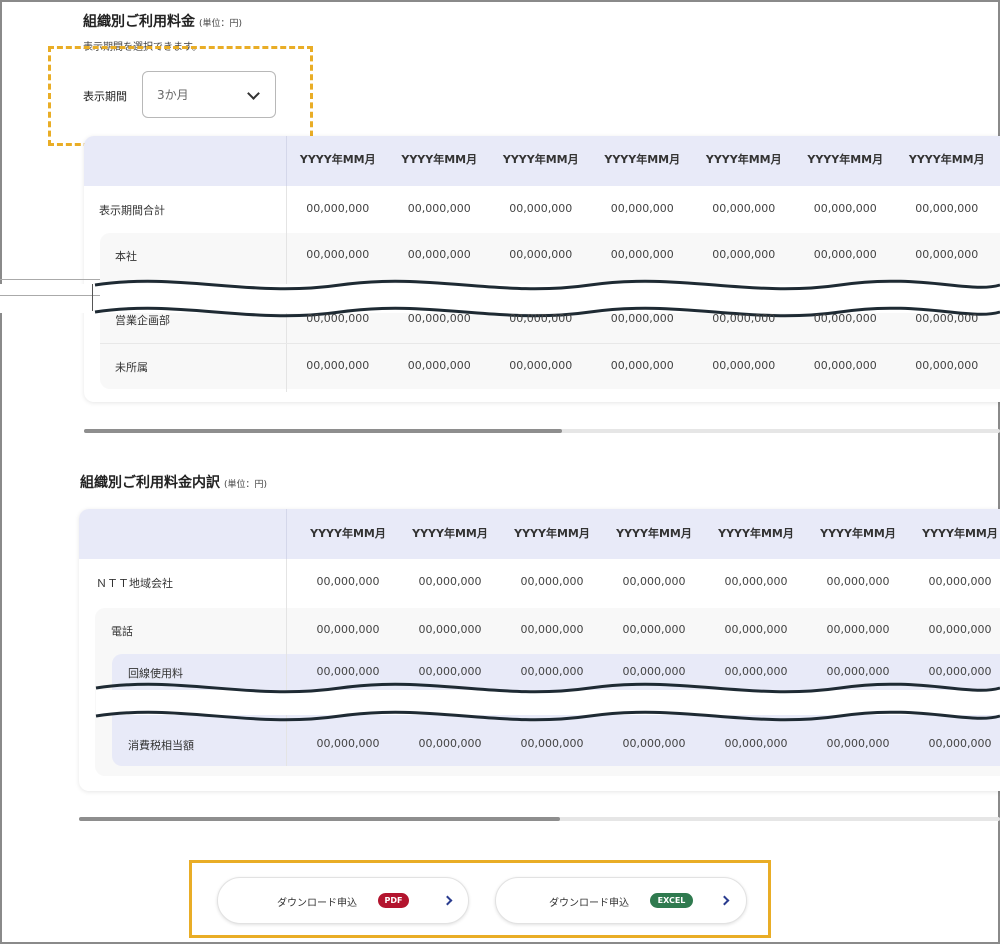 The image size is (1000, 944). I want to click on section2-unit: (単位：円), so click(246, 485).